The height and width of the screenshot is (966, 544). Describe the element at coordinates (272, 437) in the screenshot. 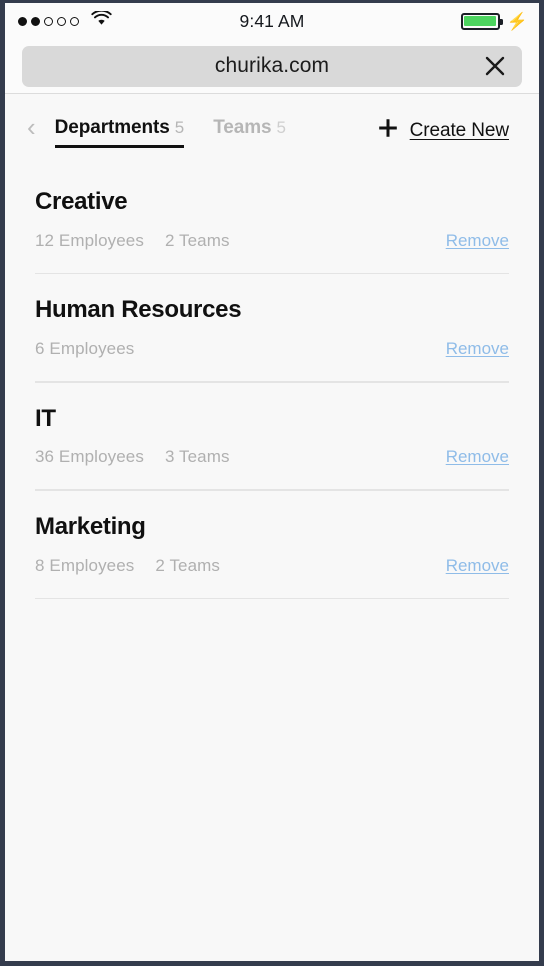

I see `department-row: IT 36 Employees 3 Teams Remove` at that location.